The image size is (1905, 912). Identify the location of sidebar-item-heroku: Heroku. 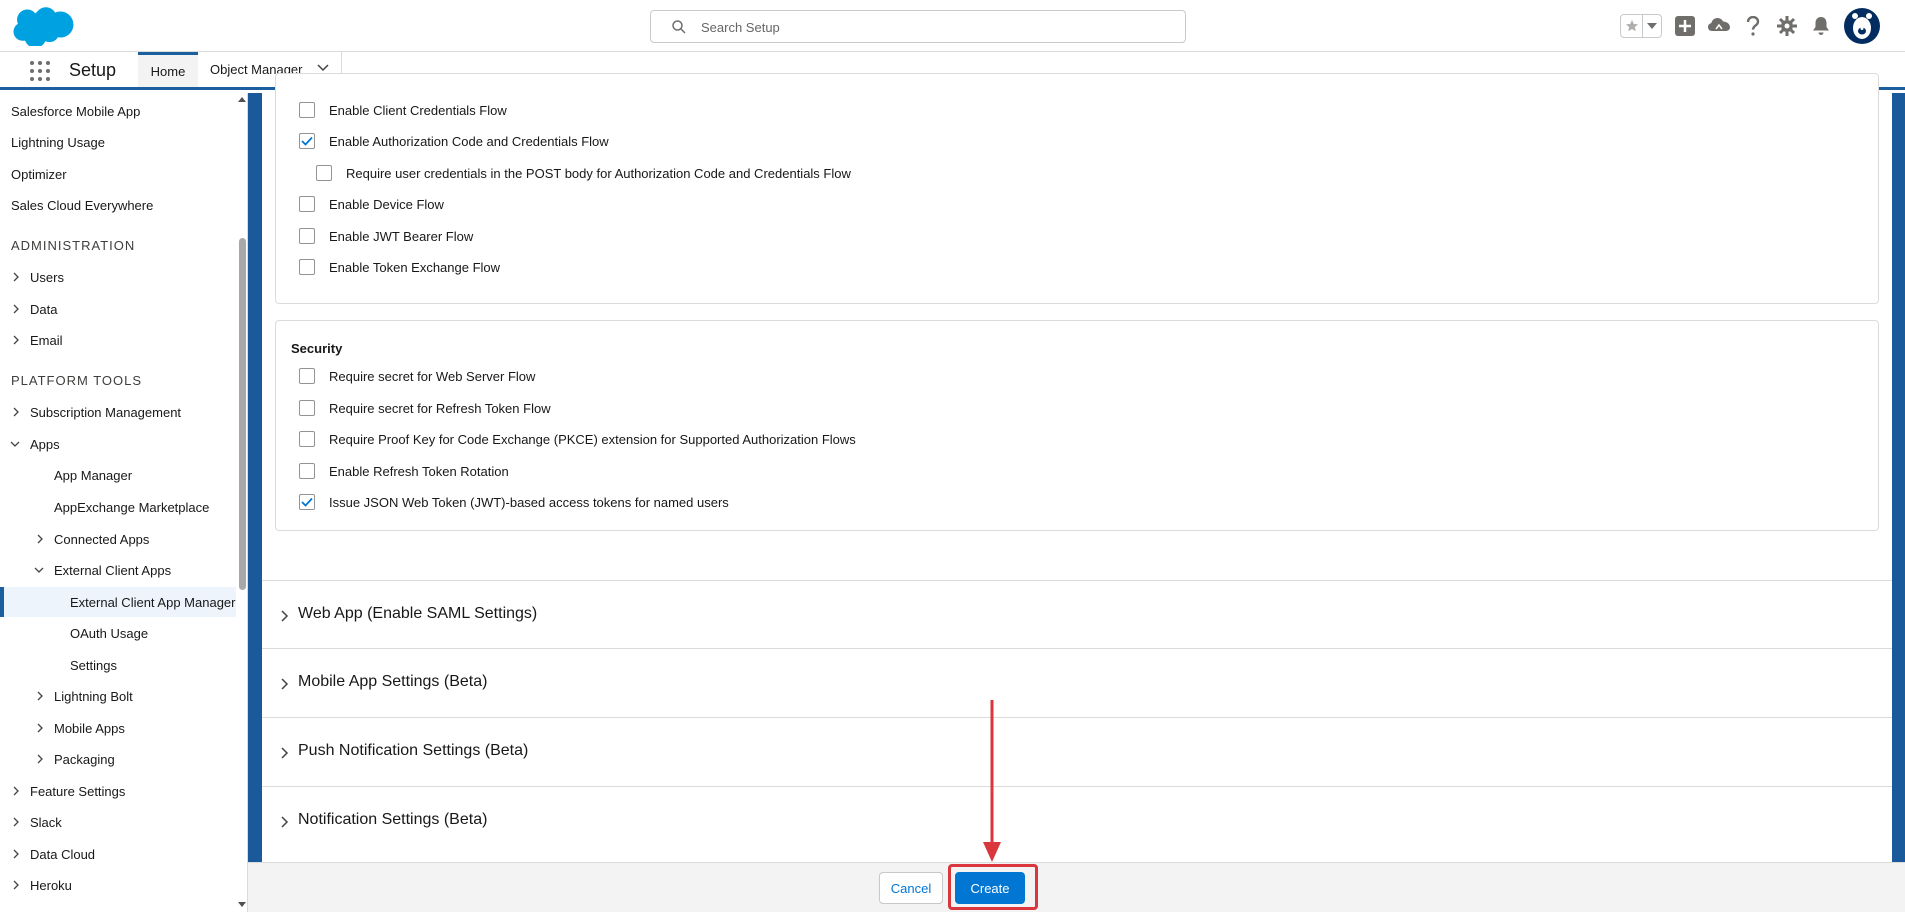
(118, 885).